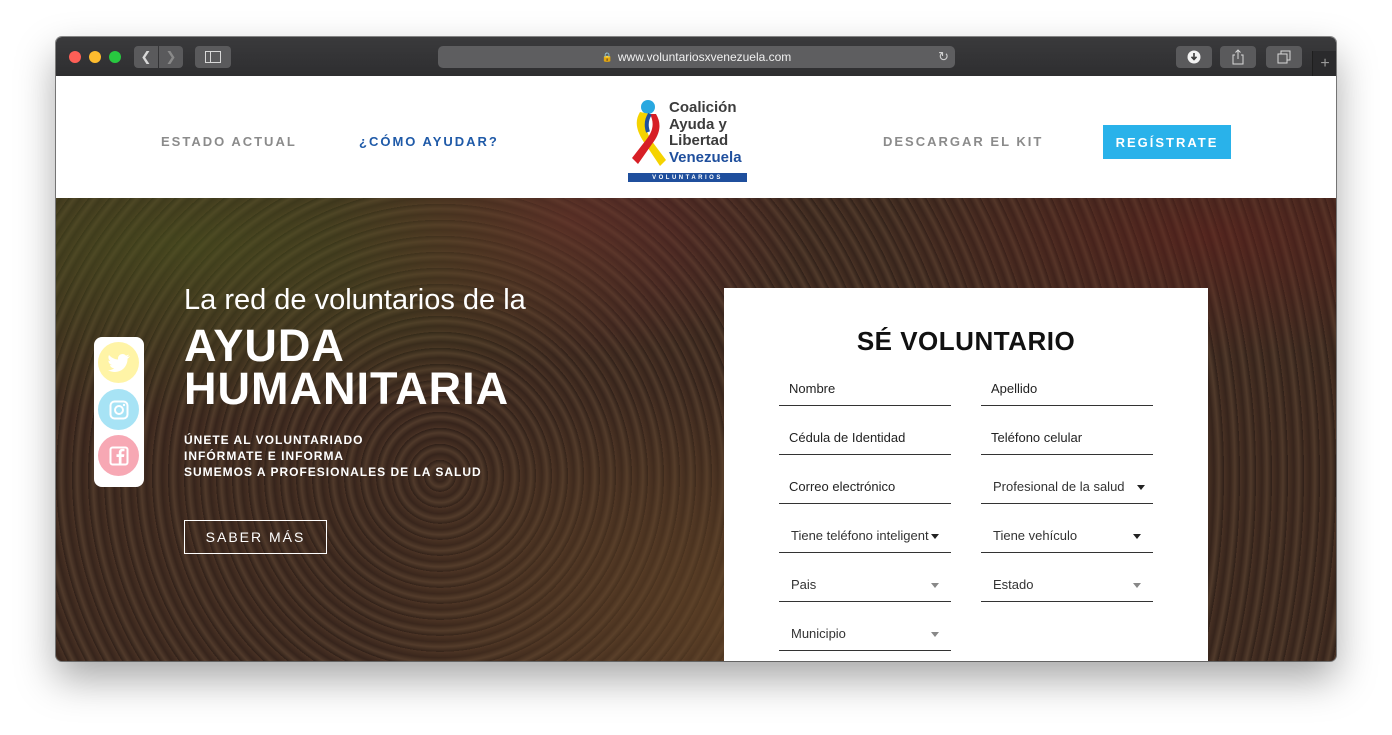  I want to click on plus-icon: +, so click(1325, 63).